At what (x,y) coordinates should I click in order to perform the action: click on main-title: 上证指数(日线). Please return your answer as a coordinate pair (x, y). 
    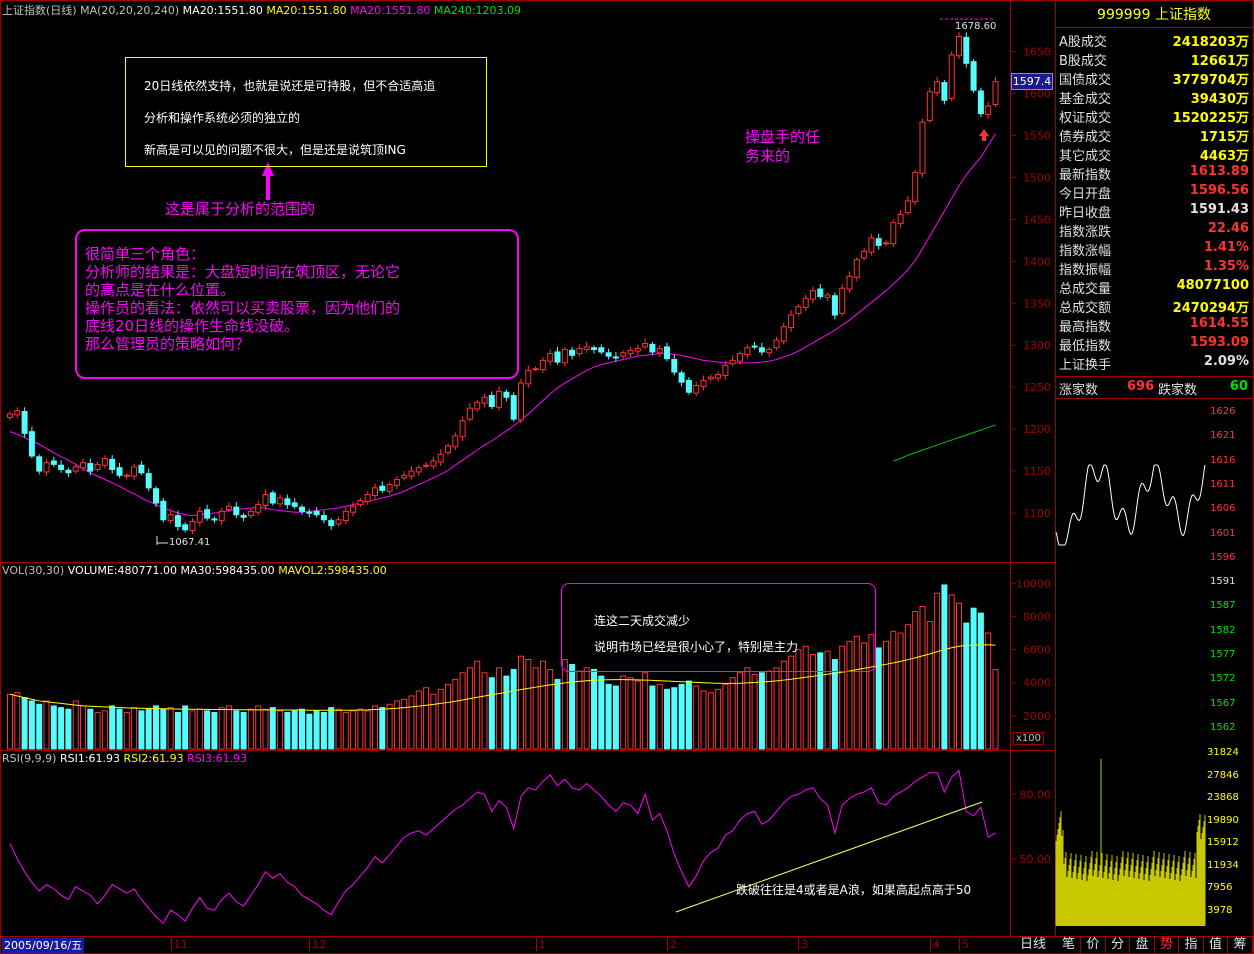
    Looking at the image, I should click on (39, 10).